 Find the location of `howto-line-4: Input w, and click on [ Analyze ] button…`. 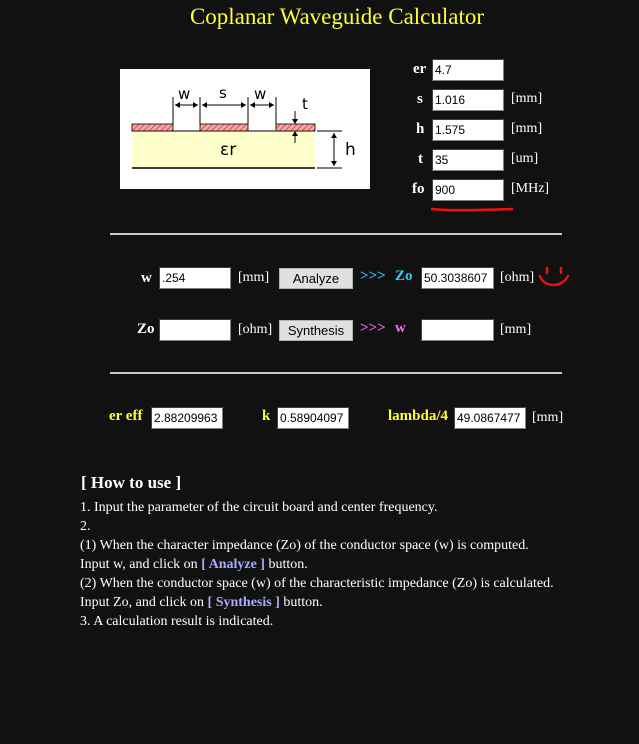

howto-line-4: Input w, and click on [ Analyze ] button… is located at coordinates (194, 564).